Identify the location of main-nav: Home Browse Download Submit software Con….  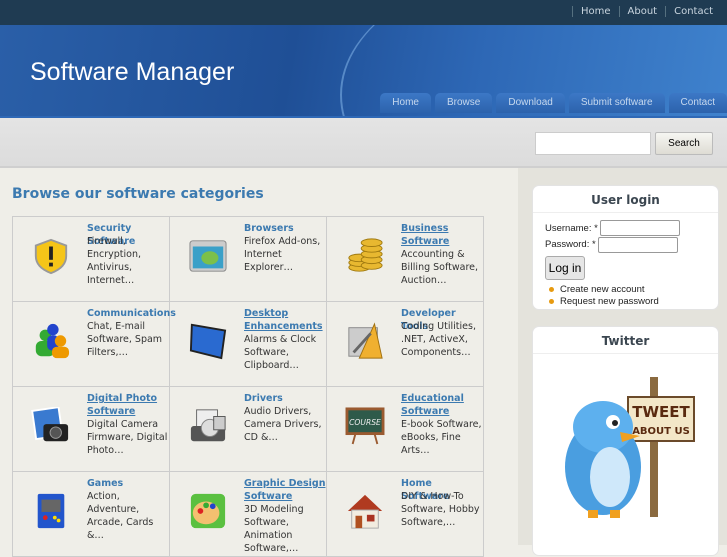
(553, 103).